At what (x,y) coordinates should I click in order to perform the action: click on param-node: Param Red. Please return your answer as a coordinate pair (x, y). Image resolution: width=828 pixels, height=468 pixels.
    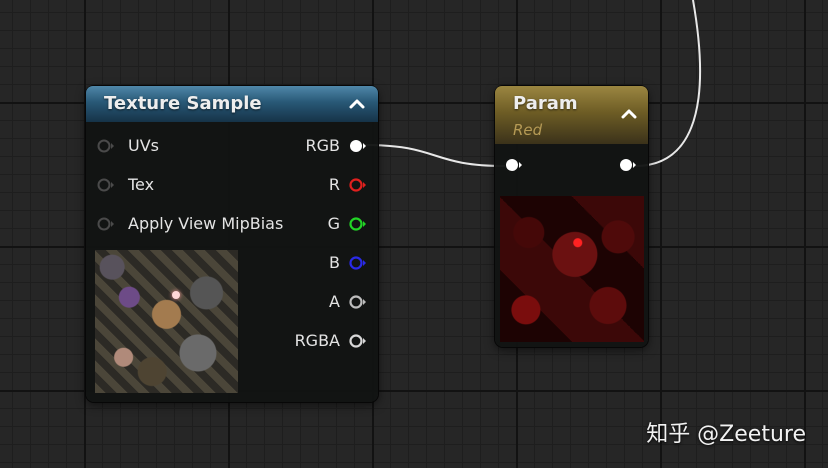
    Looking at the image, I should click on (571, 216).